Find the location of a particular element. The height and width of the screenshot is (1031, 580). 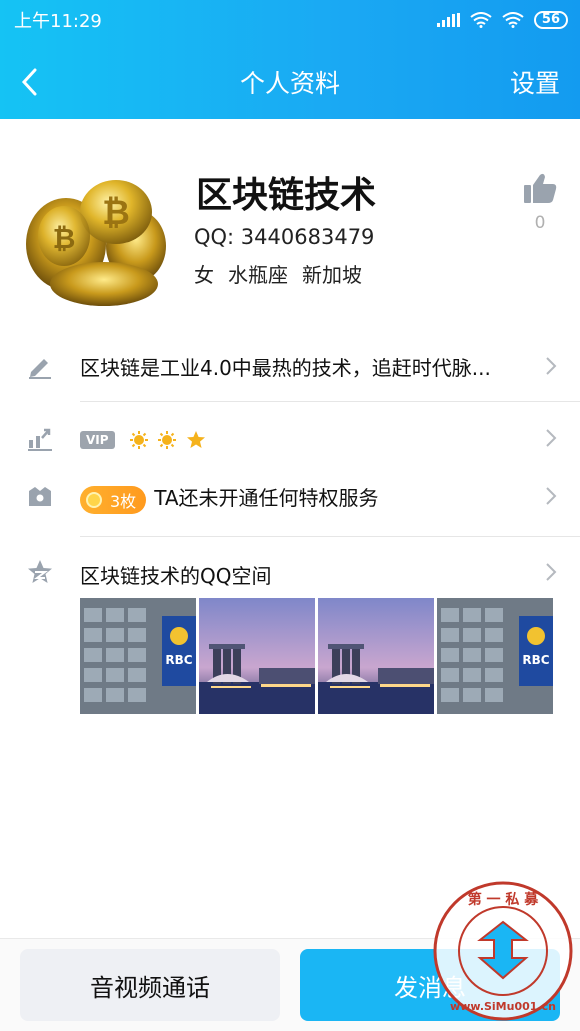

battery-icon: 56 is located at coordinates (550, 20).